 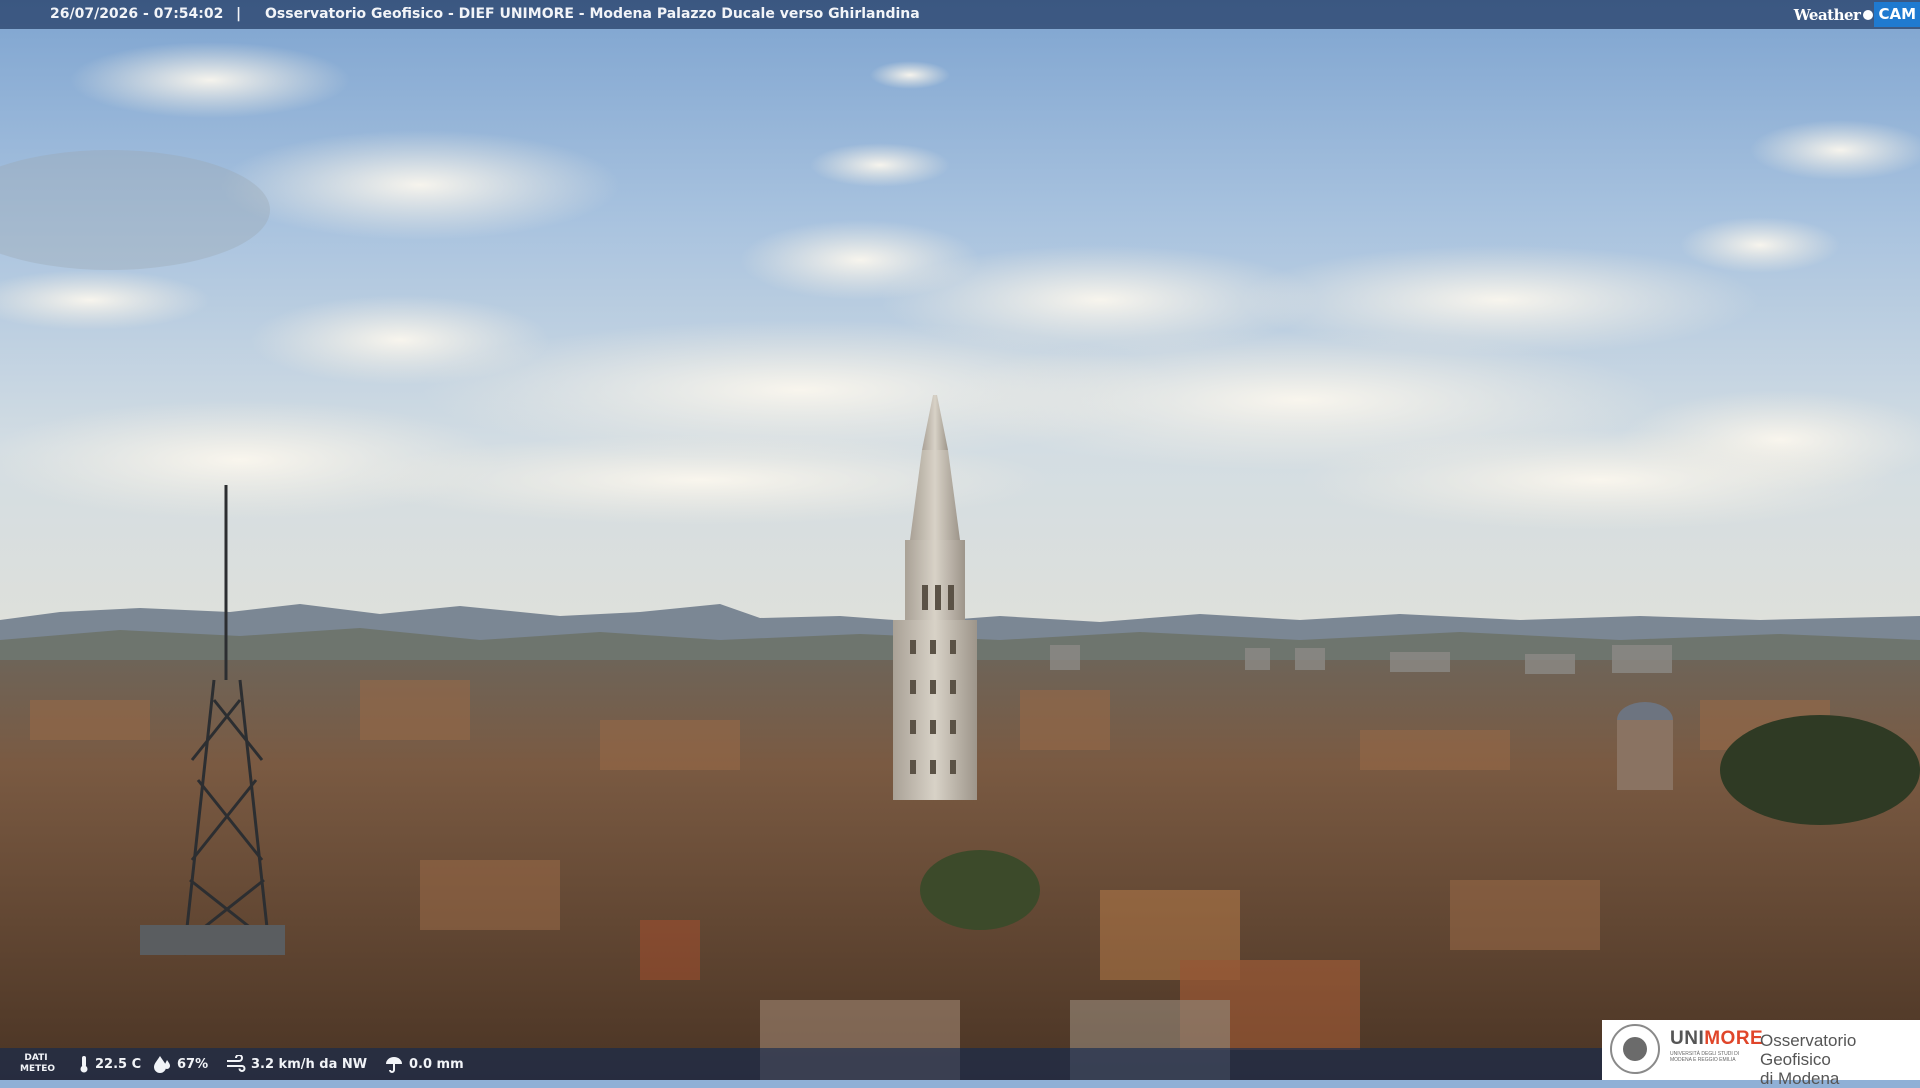 I want to click on weathercam-word: Weather, so click(x=1827, y=14).